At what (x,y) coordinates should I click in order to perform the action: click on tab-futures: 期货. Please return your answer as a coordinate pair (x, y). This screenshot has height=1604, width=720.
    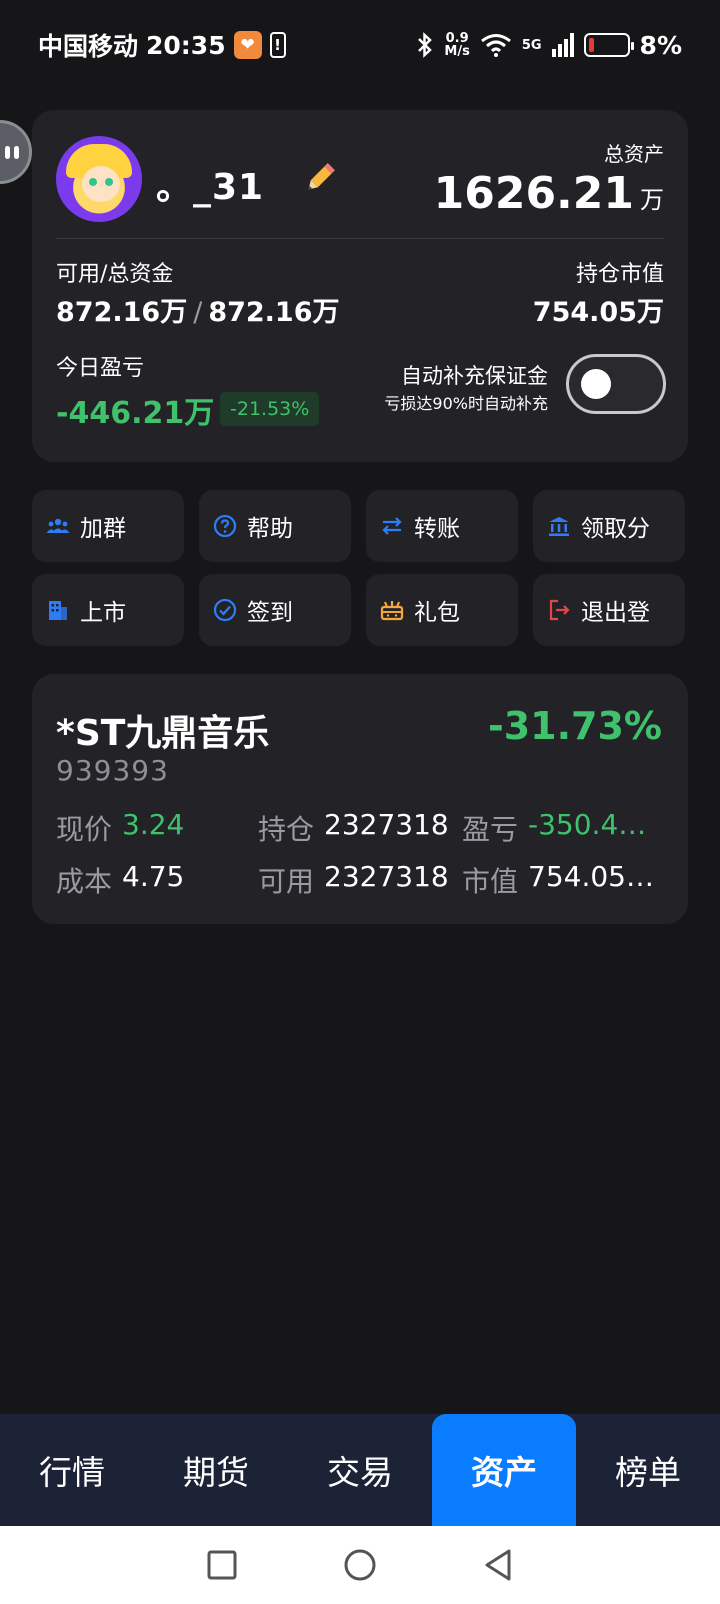
    Looking at the image, I should click on (216, 1470).